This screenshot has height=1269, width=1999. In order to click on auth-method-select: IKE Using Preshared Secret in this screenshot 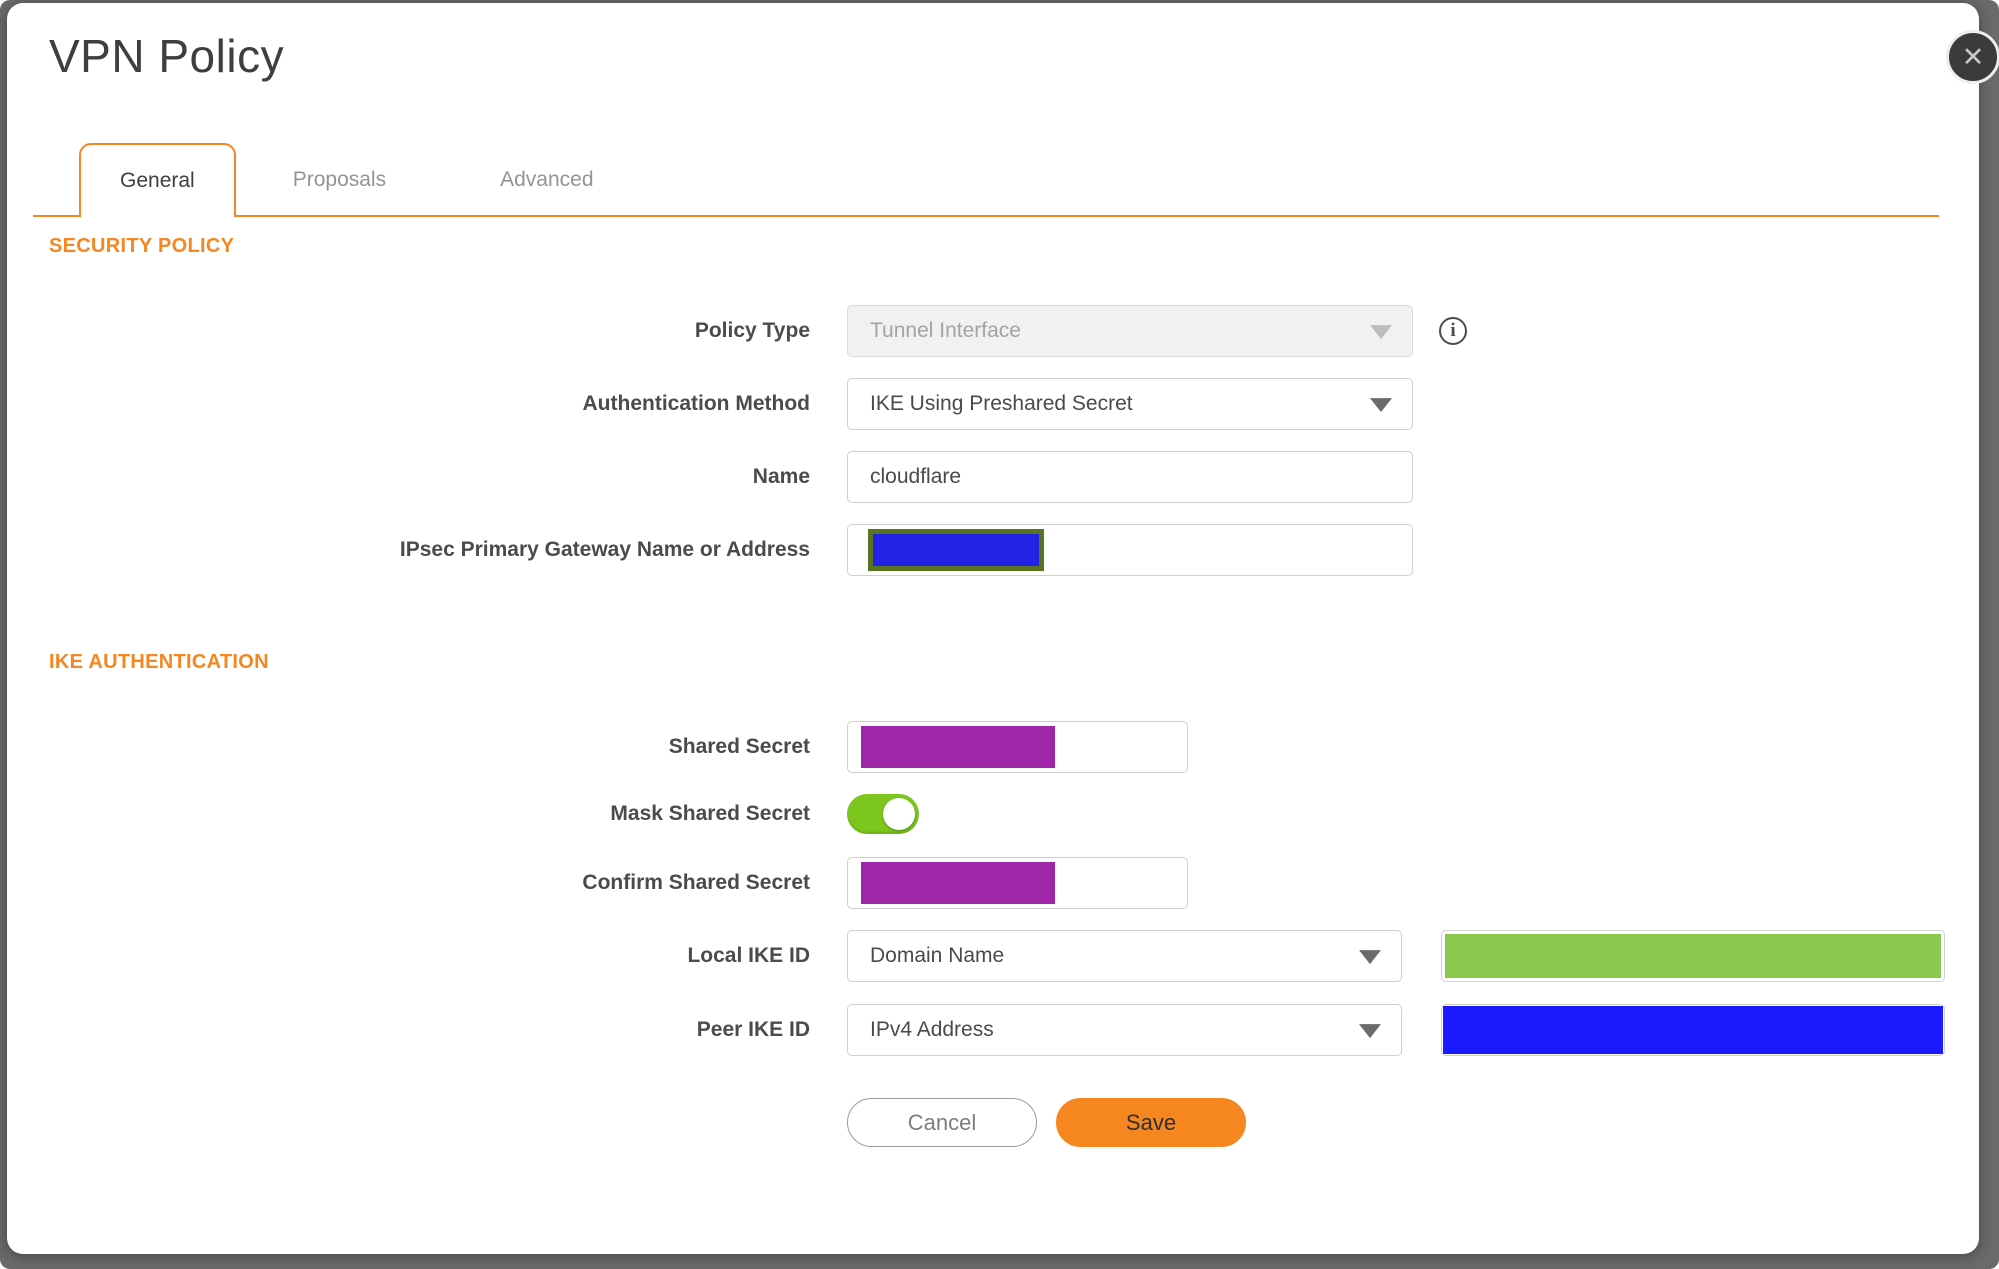, I will do `click(1130, 404)`.